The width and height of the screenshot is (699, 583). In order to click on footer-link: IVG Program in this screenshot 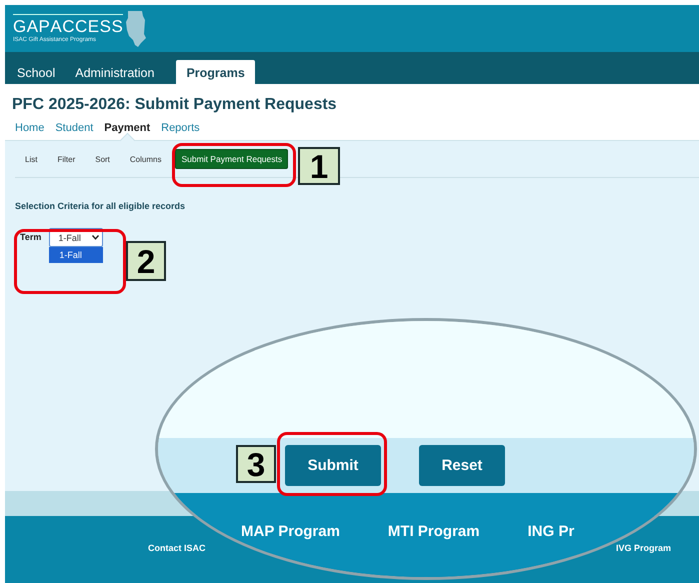, I will do `click(643, 547)`.